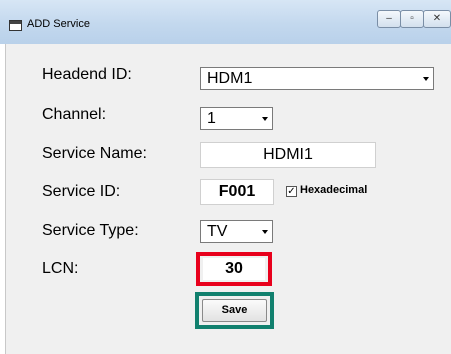 This screenshot has height=354, width=451. Describe the element at coordinates (225, 22) in the screenshot. I see `title-bar: ADD Service – ▫ ✕` at that location.